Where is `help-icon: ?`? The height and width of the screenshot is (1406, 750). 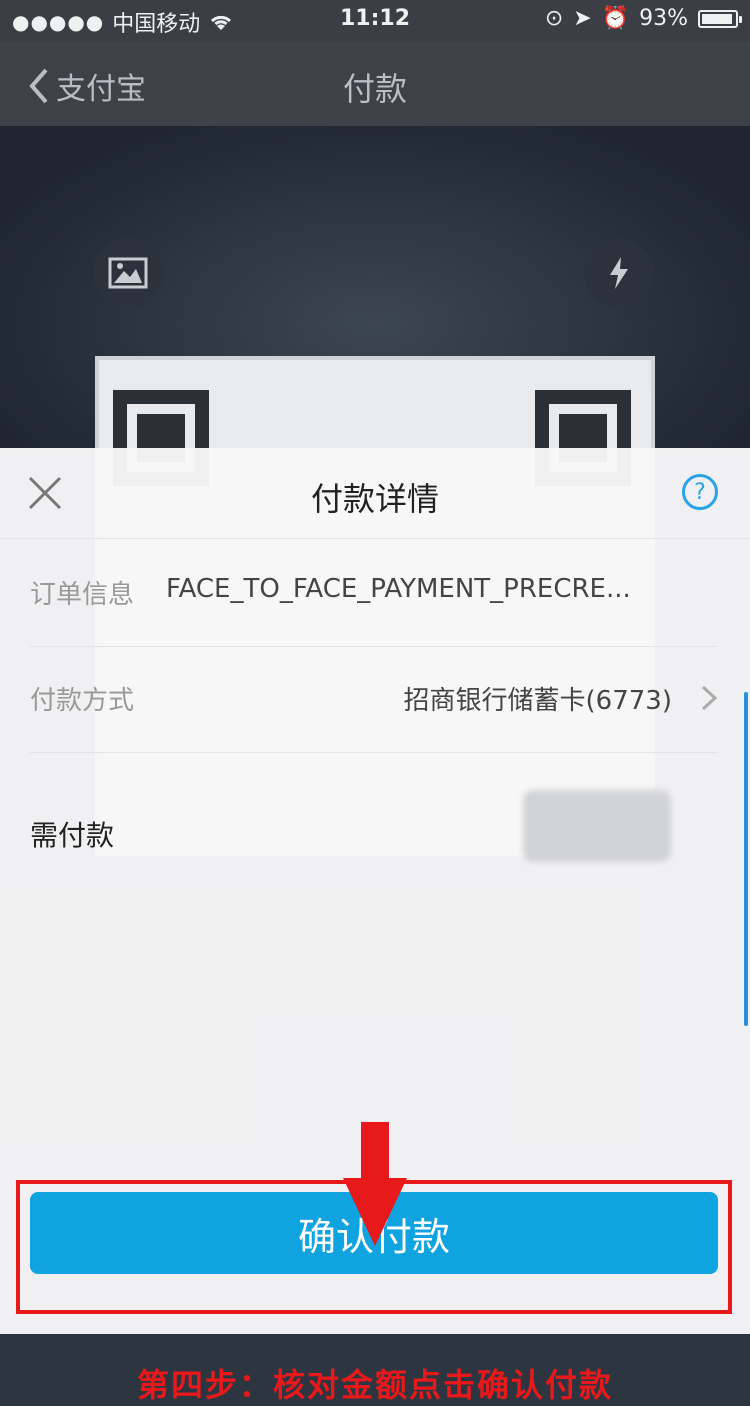 help-icon: ? is located at coordinates (700, 492).